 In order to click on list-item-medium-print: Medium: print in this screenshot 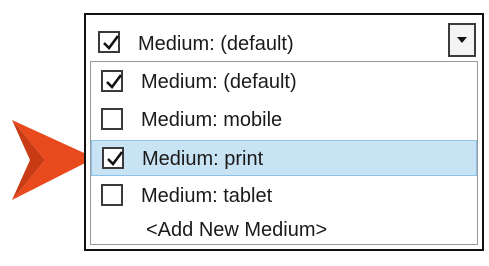, I will do `click(284, 158)`.